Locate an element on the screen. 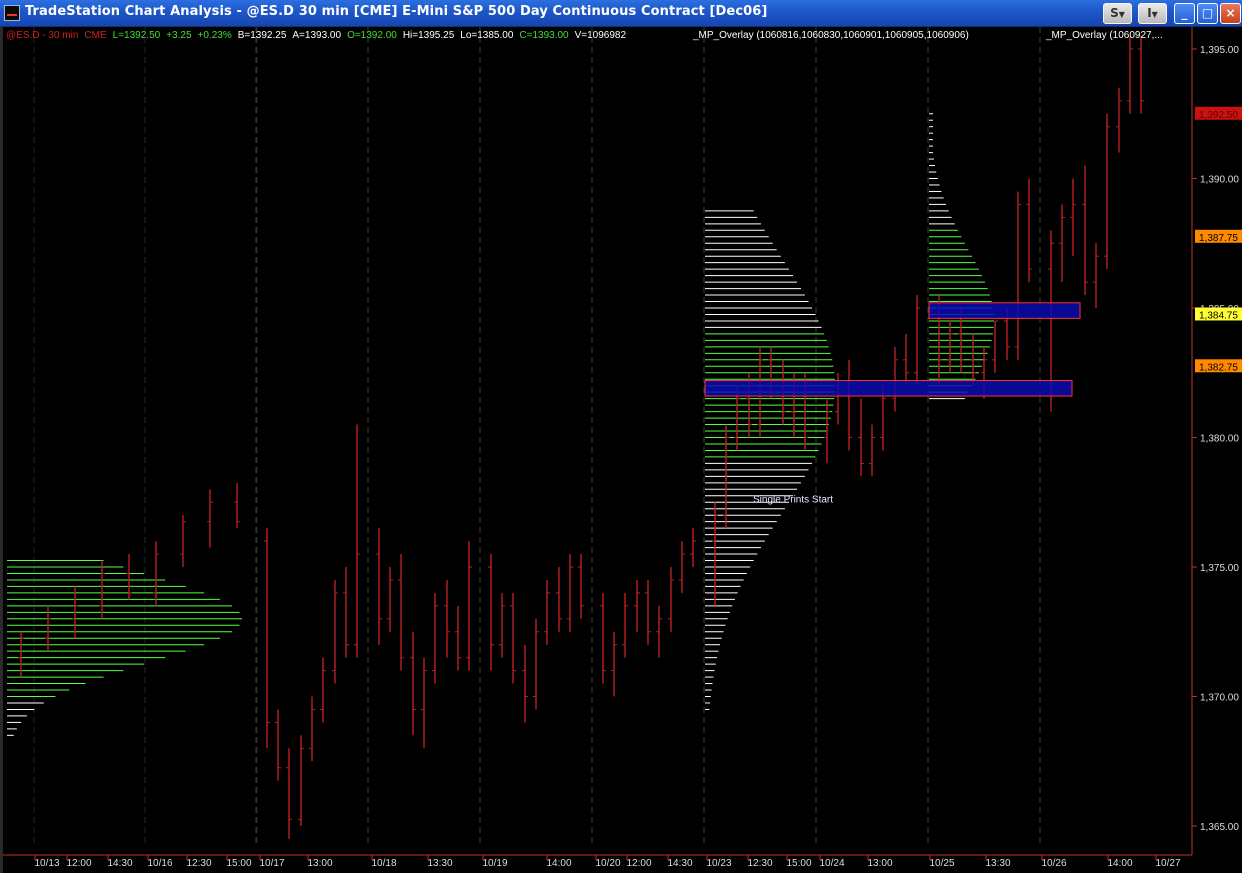 Image resolution: width=1242 pixels, height=873 pixels. s-label: S is located at coordinates (1114, 13).